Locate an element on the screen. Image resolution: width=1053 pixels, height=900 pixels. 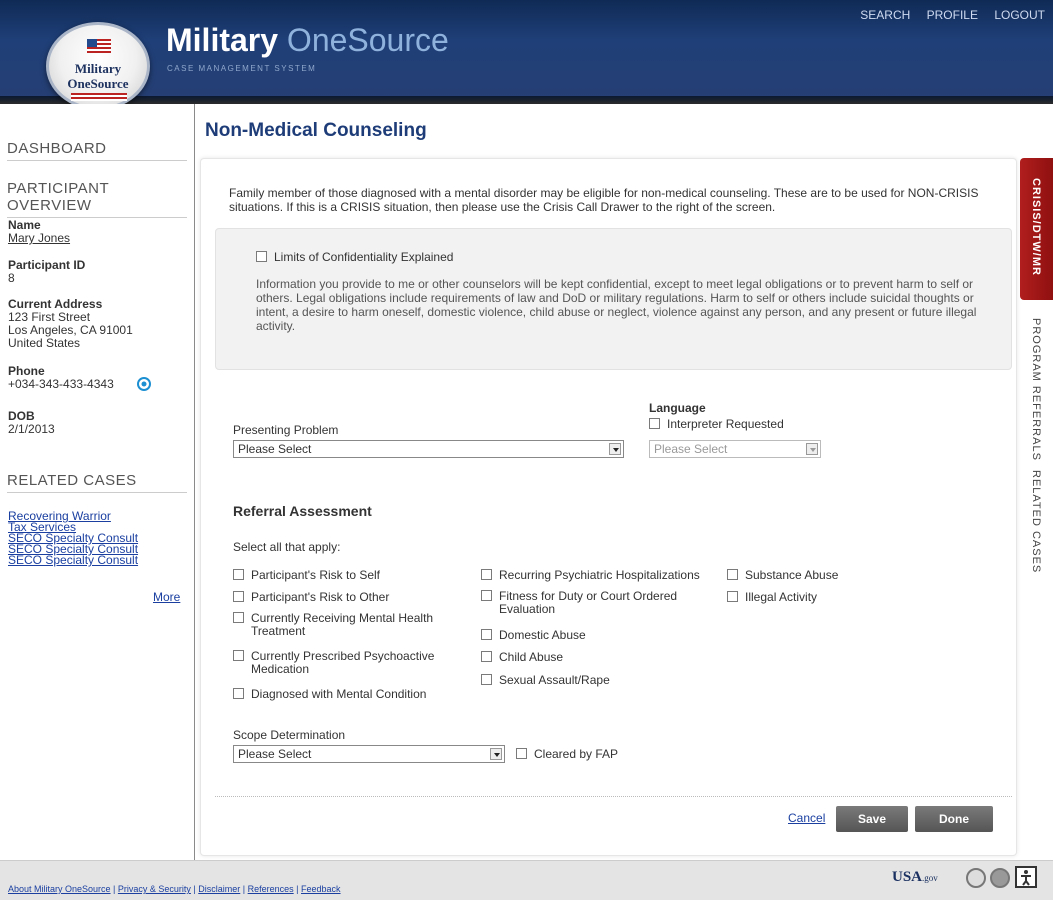
tab-related-cases: RELATED CASES is located at coordinates (1036, 521).